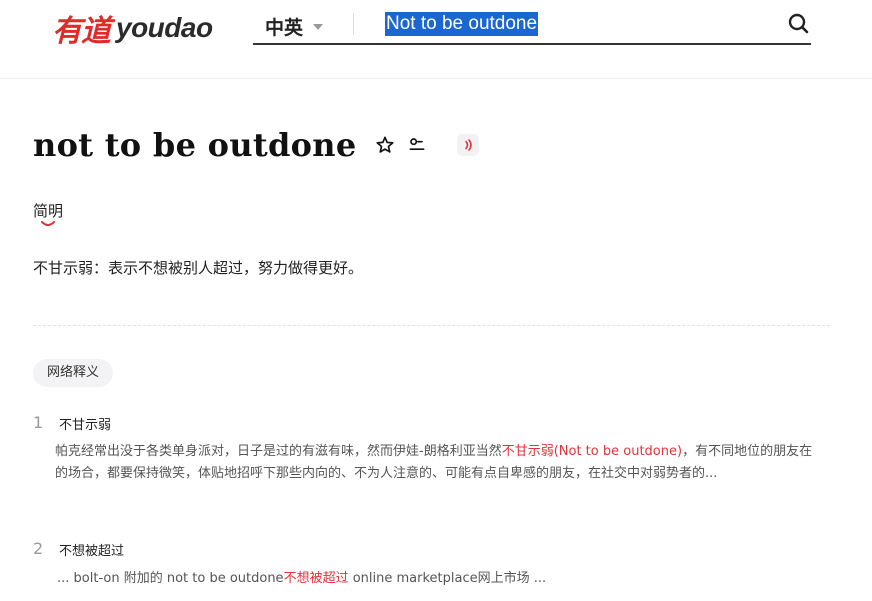 The height and width of the screenshot is (601, 872). I want to click on headword-row: not to be outdone, so click(256, 145).